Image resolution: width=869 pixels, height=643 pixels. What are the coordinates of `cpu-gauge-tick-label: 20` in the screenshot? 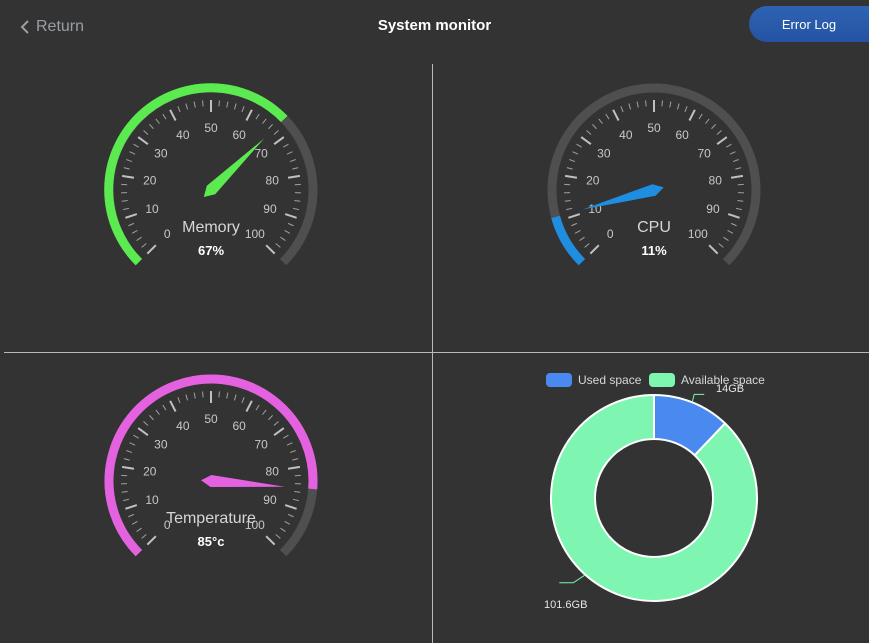 It's located at (593, 180).